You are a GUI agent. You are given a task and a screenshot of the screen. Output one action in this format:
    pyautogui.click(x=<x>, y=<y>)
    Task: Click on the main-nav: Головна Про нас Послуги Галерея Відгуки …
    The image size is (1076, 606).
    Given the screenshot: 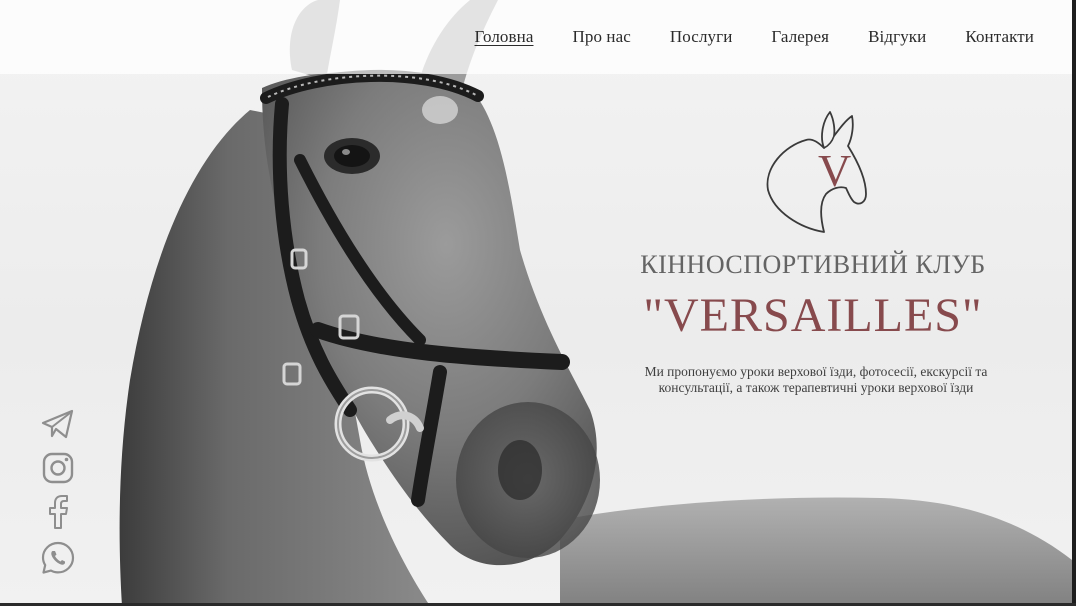 What is the action you would take?
    pyautogui.click(x=754, y=37)
    